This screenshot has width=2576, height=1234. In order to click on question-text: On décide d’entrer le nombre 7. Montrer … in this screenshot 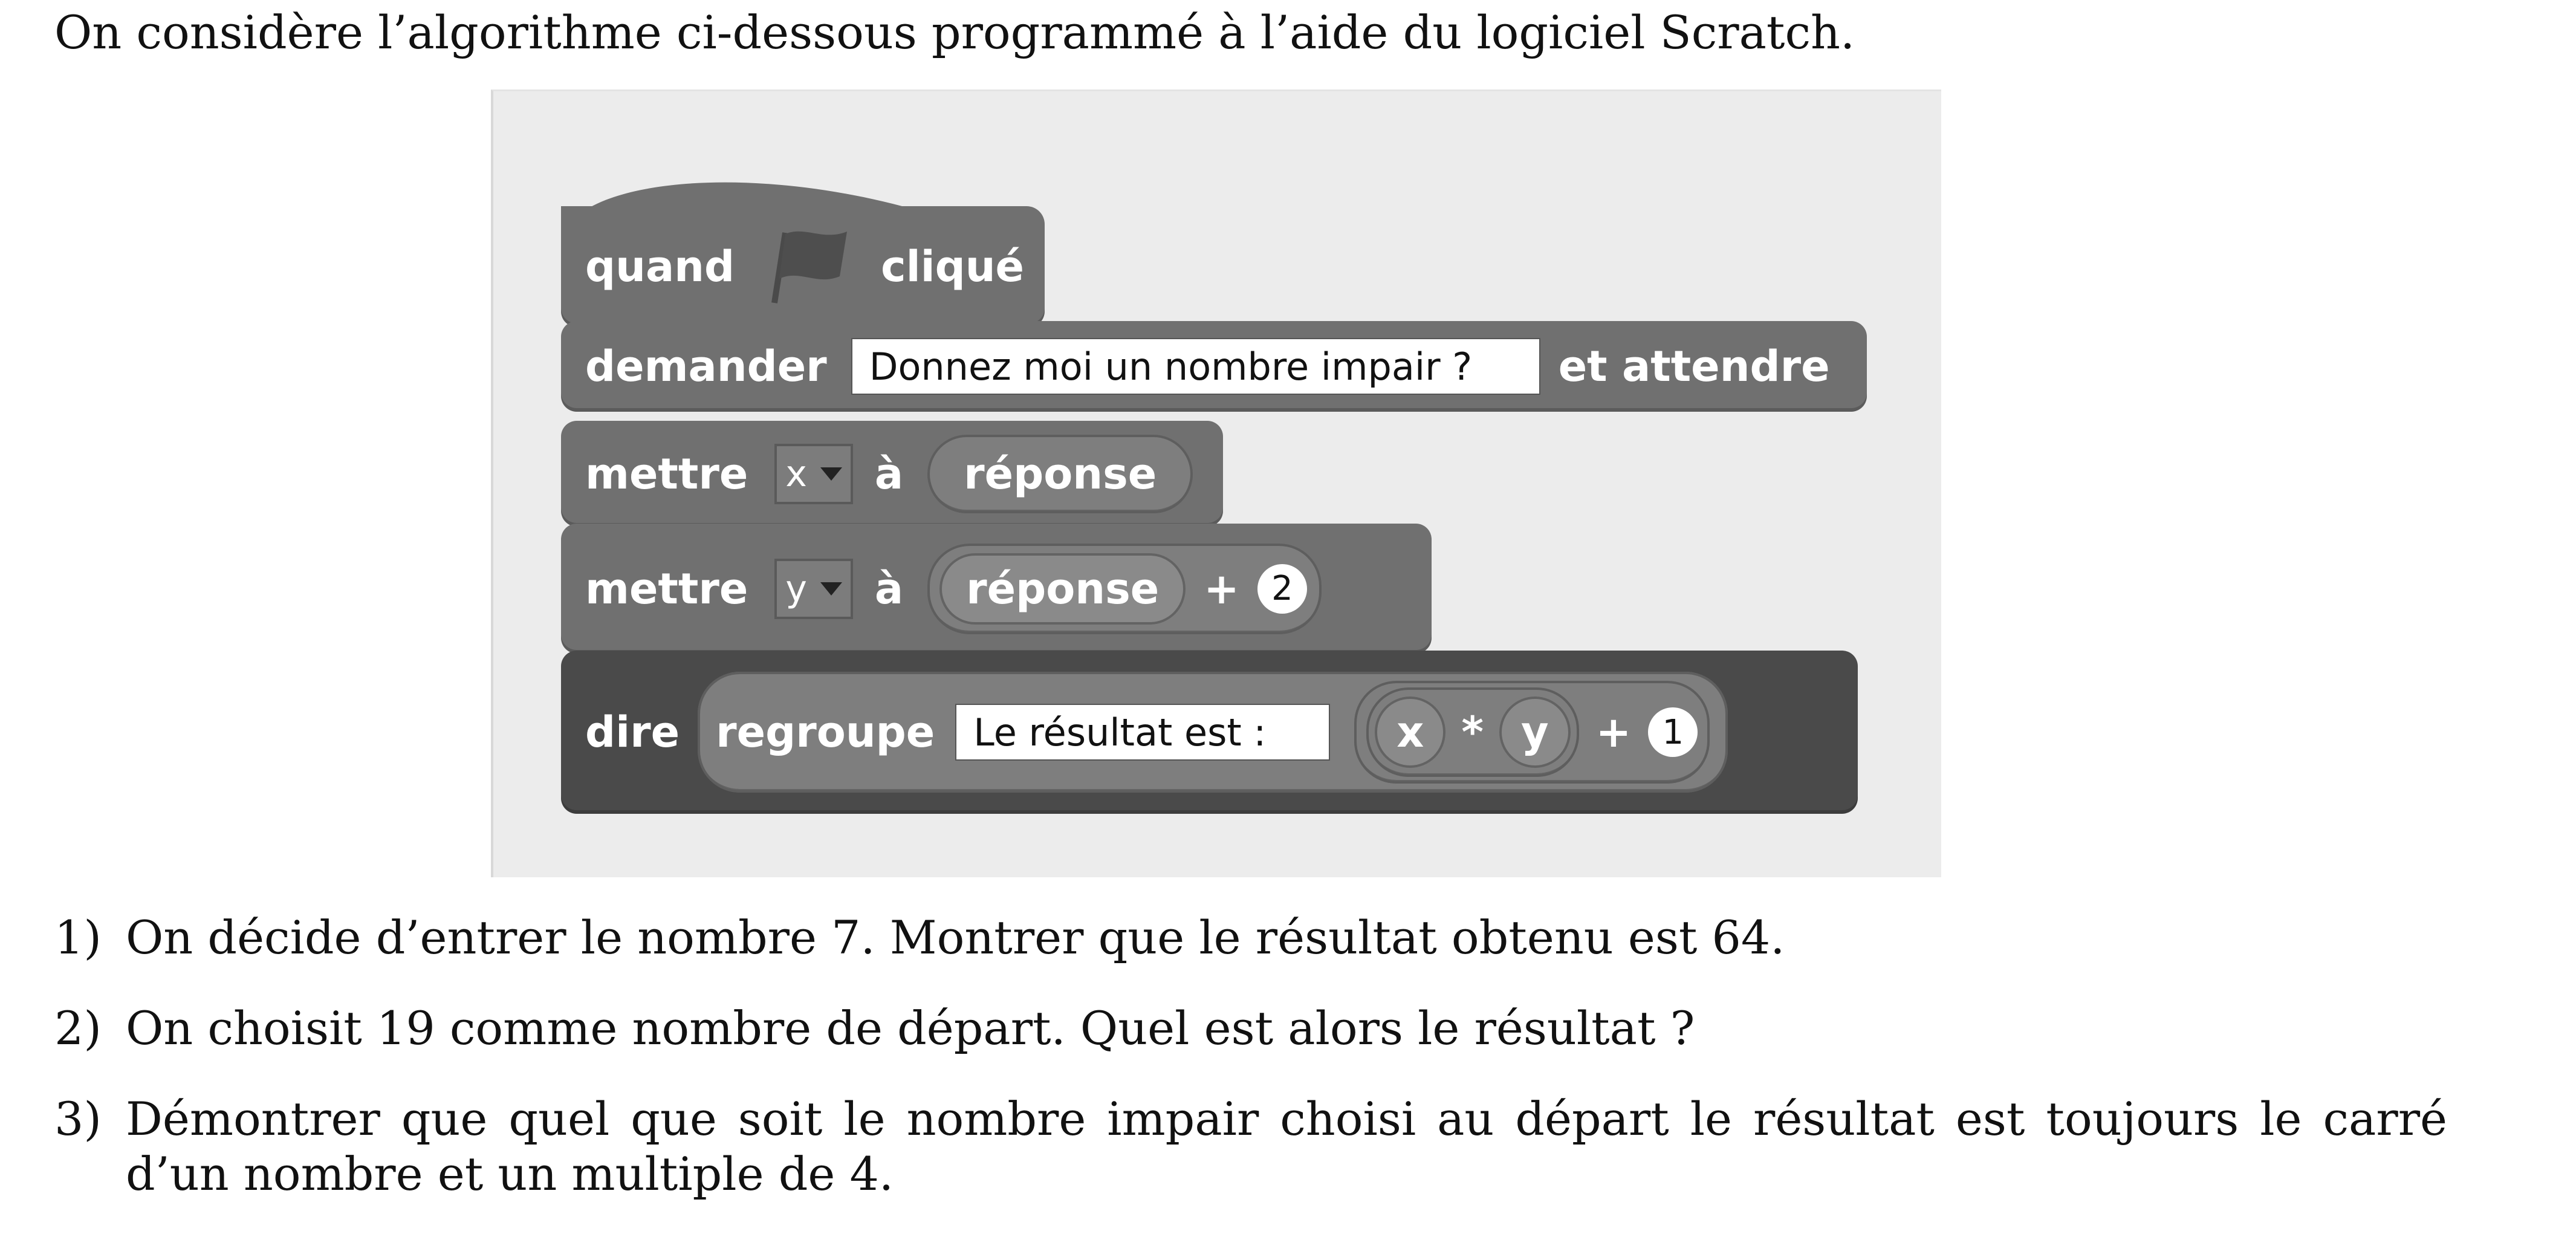, I will do `click(956, 937)`.